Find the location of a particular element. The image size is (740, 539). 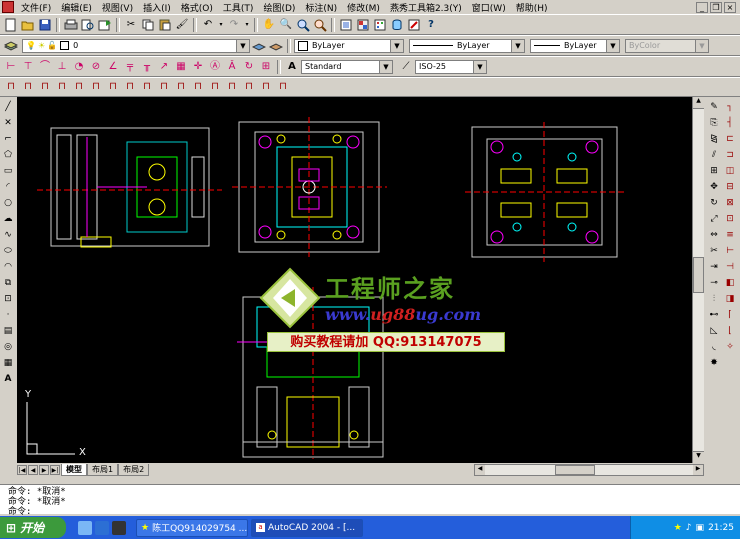

mold-base-icon: ⊓ is located at coordinates (11, 87).